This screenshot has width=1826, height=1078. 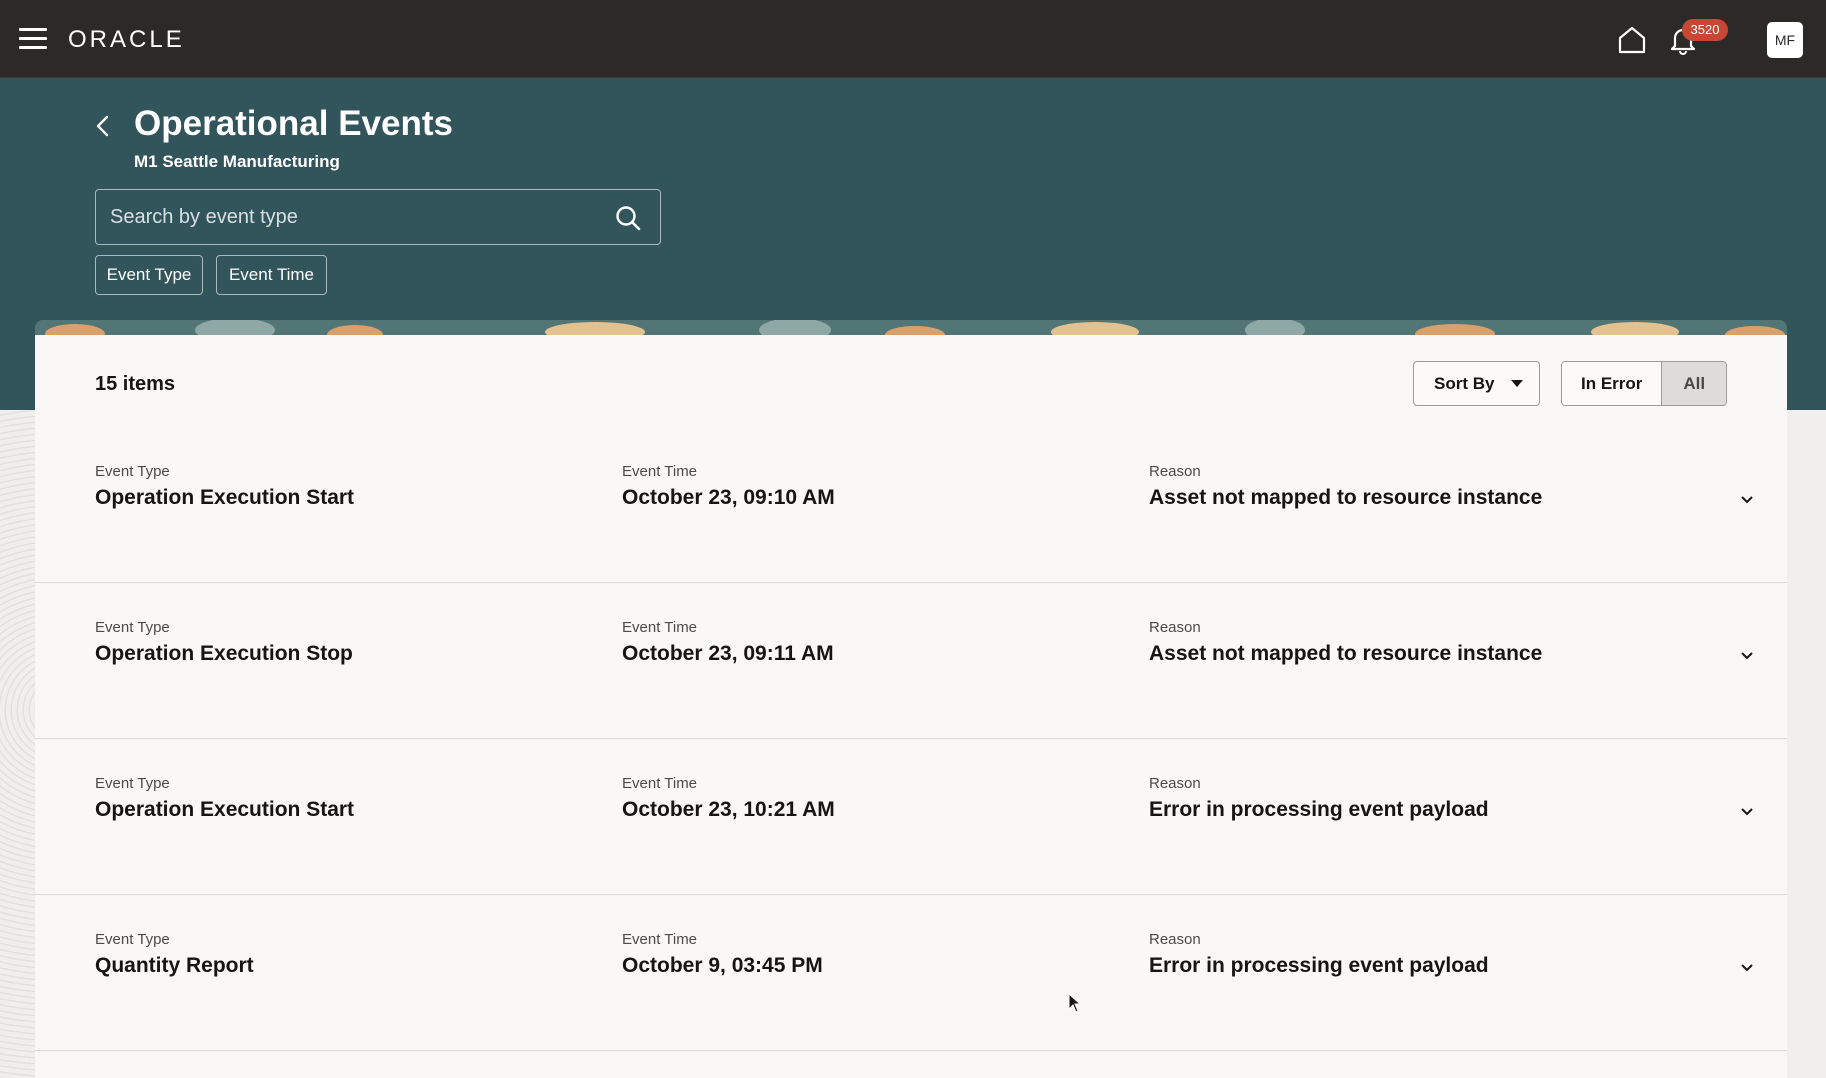 I want to click on page-title: Operational Events, so click(x=293, y=123).